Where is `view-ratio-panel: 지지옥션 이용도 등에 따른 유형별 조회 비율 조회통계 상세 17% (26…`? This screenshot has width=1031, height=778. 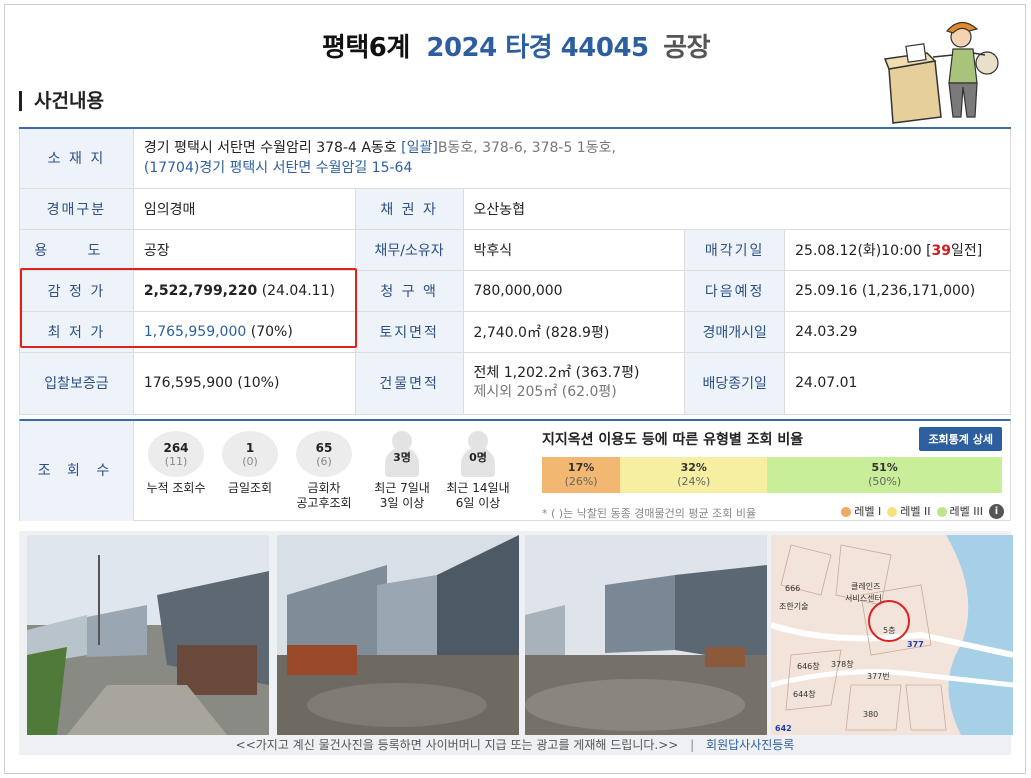
view-ratio-panel: 지지옥션 이용도 등에 따른 유형별 조회 비율 조회통계 상세 17% (26… is located at coordinates (773, 473).